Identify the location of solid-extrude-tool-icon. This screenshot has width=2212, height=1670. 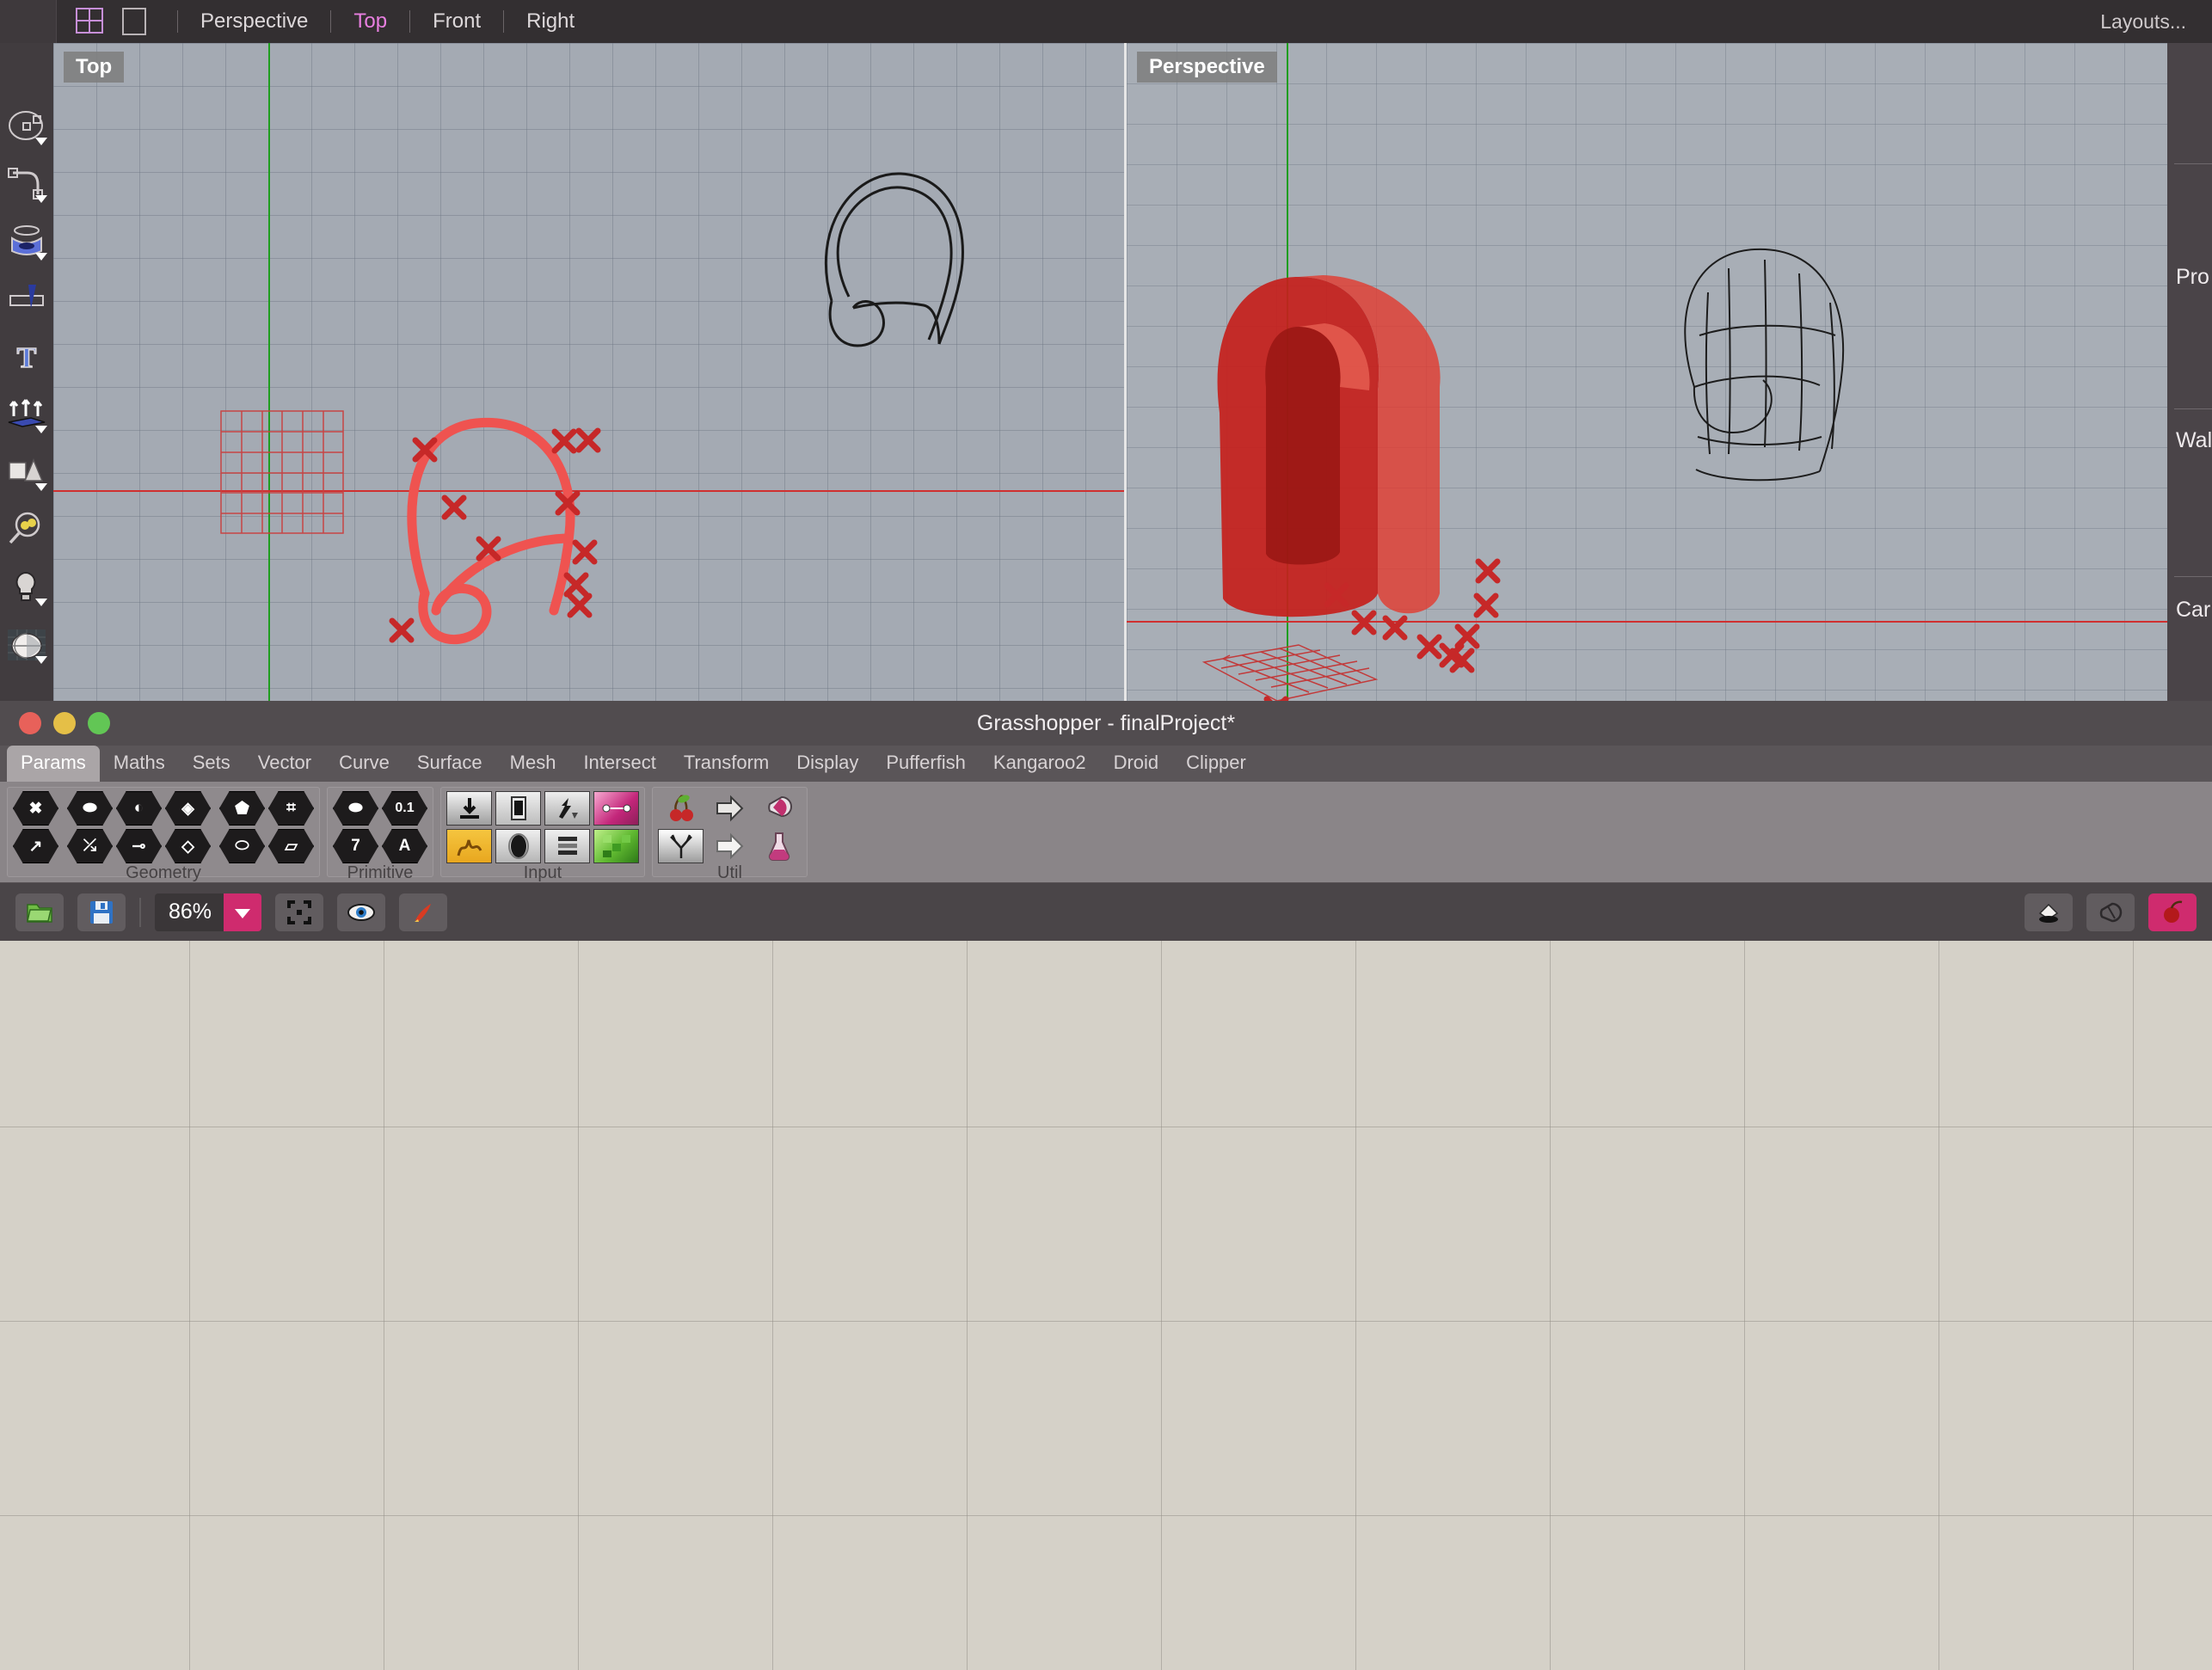
(26, 299).